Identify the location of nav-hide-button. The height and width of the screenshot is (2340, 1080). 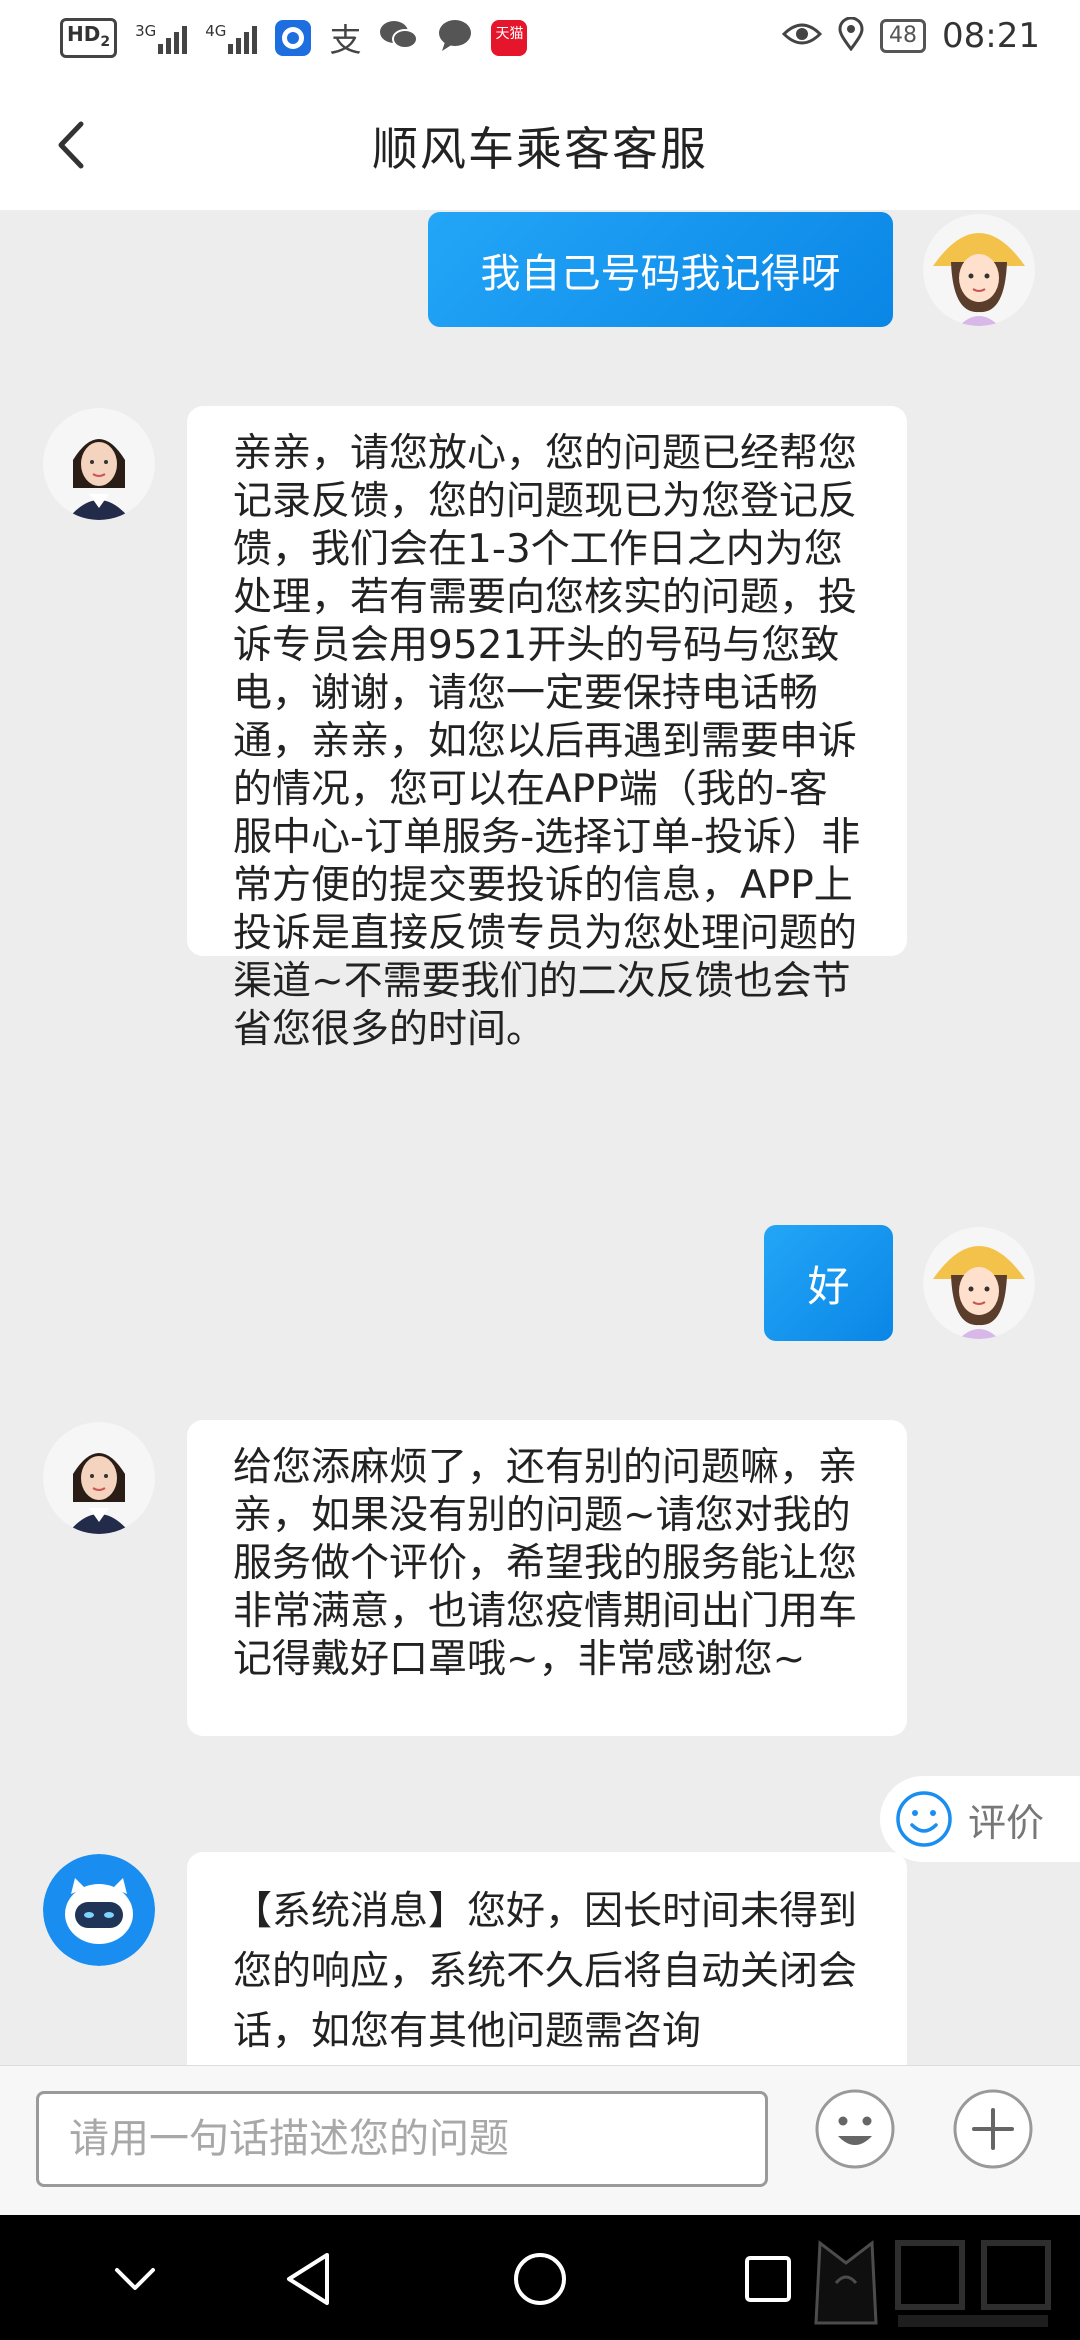
(135, 2279).